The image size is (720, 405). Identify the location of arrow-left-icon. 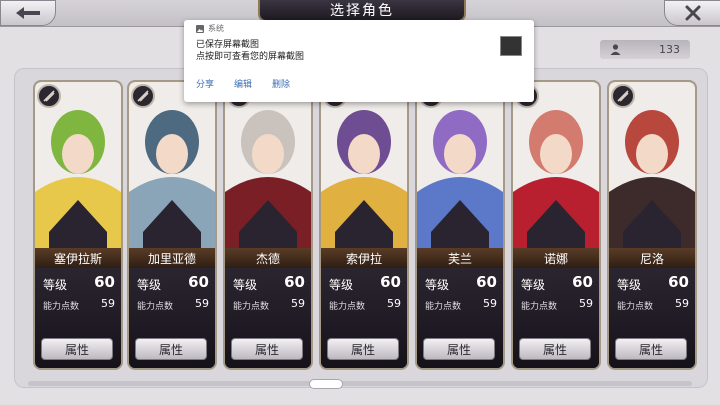
(28, 13).